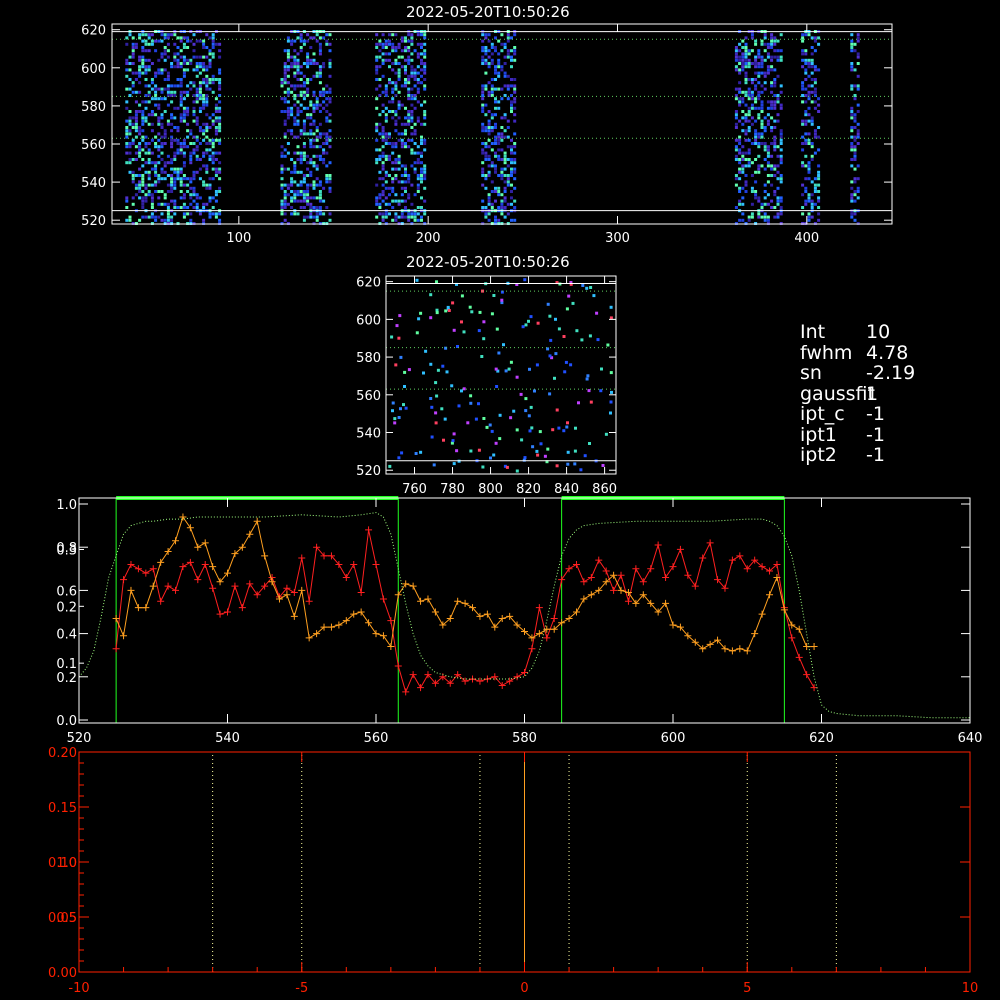 The height and width of the screenshot is (1000, 1000). Describe the element at coordinates (93, 31) in the screenshot. I see `y-tick-label: 620` at that location.